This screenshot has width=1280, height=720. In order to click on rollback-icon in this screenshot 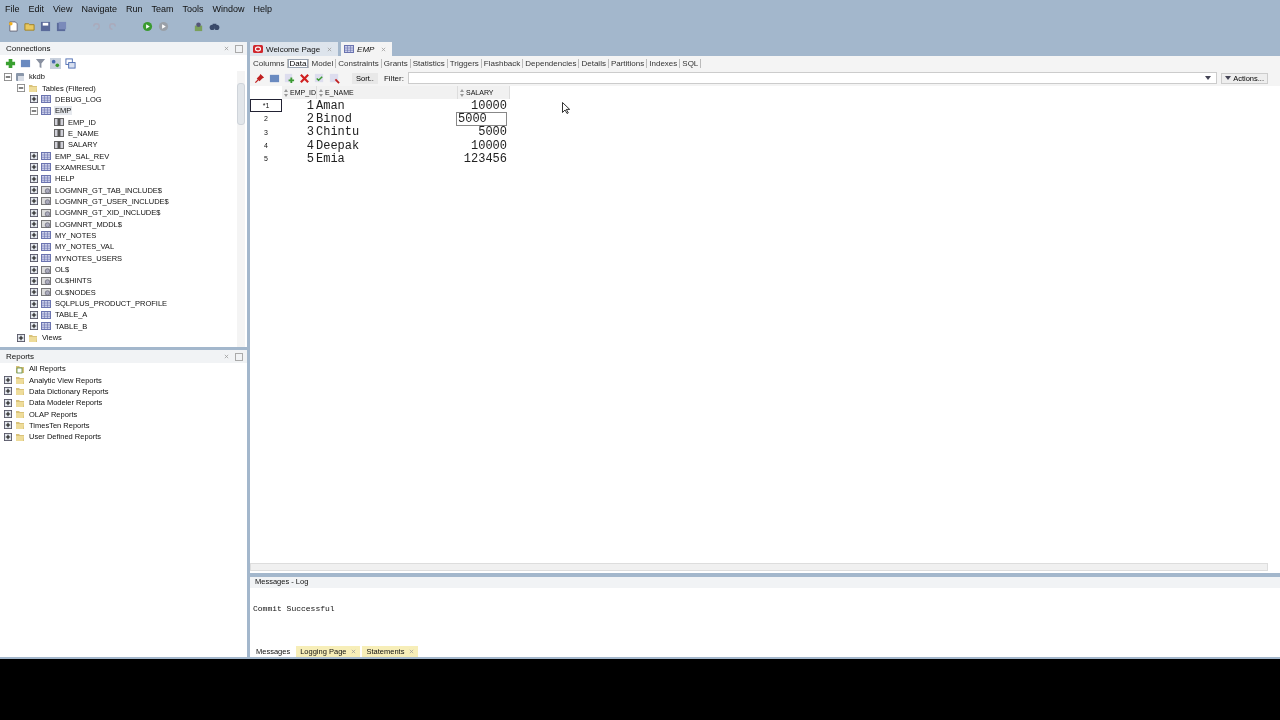, I will do `click(334, 78)`.